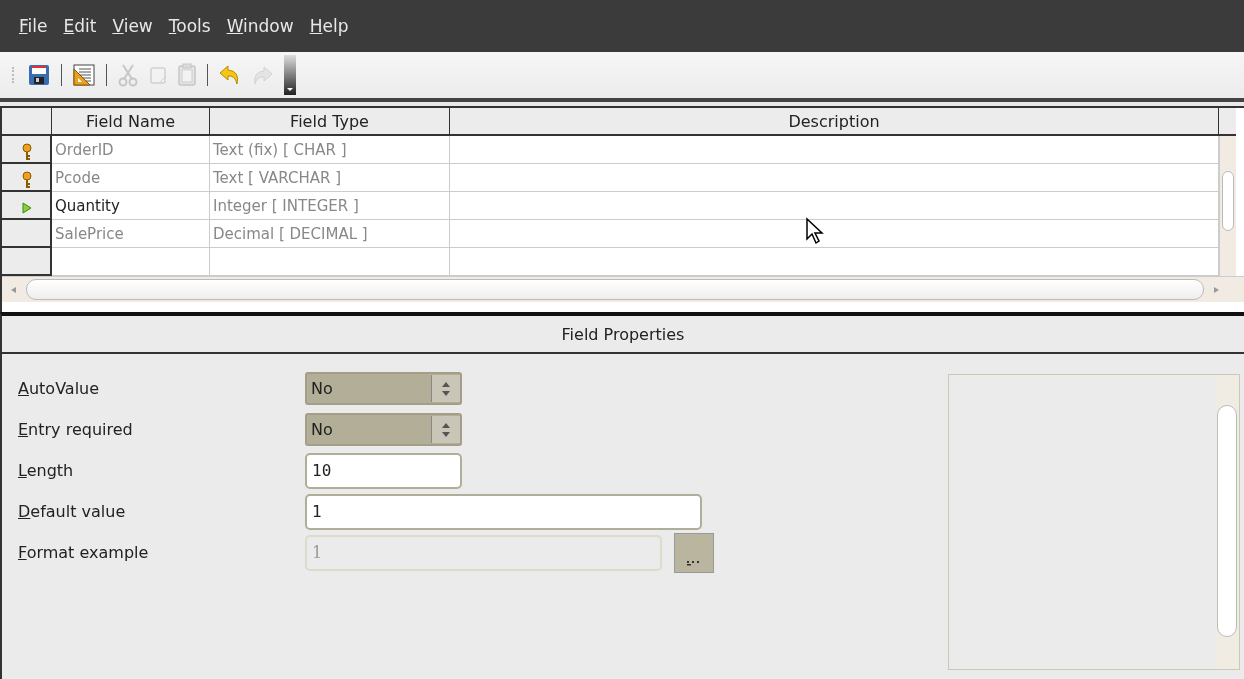 The width and height of the screenshot is (1244, 679). Describe the element at coordinates (84, 552) in the screenshot. I see `property-label: Format example` at that location.